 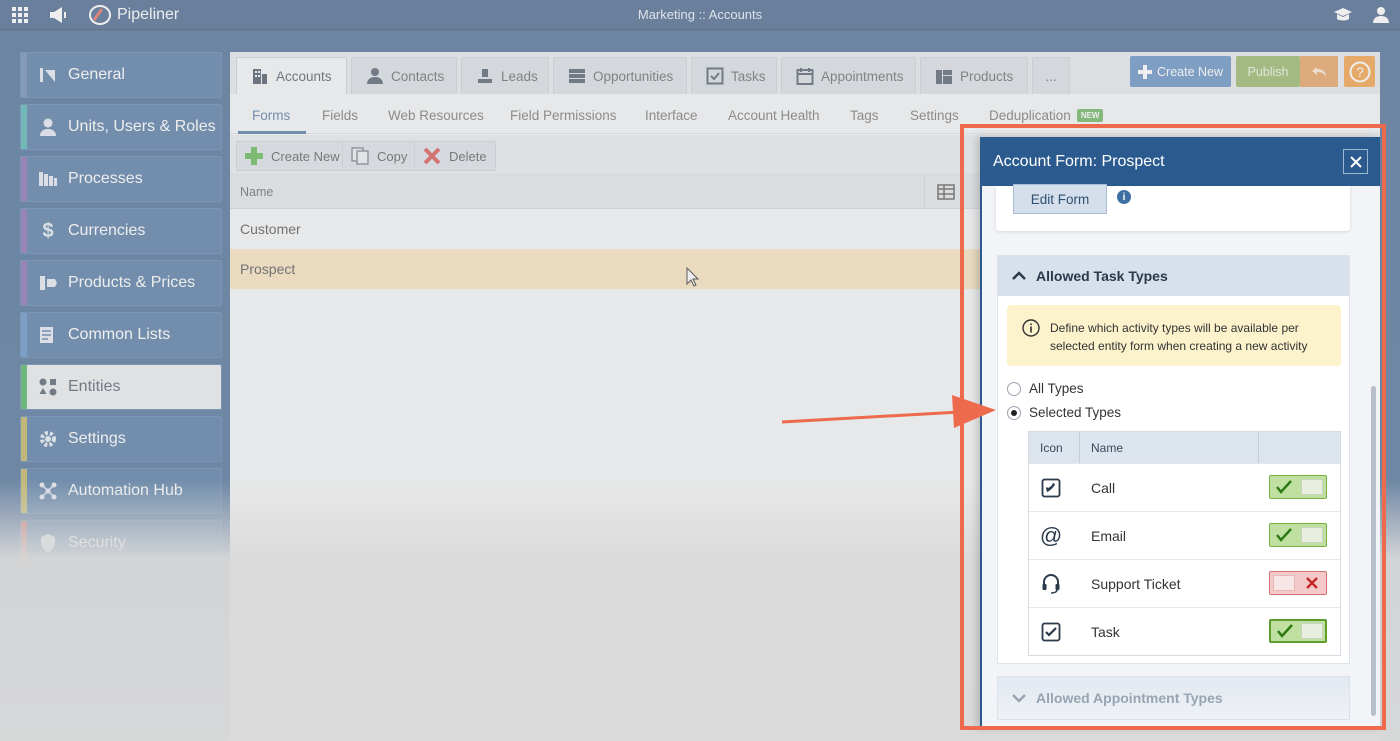 What do you see at coordinates (455, 156) in the screenshot?
I see `toolbar-delete-button: Delete` at bounding box center [455, 156].